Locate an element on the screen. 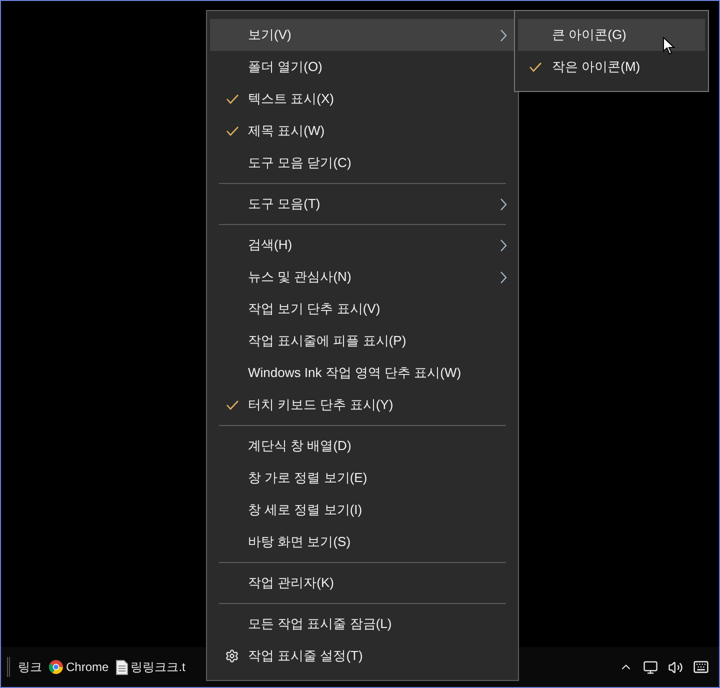 This screenshot has width=720, height=688. menu-item: 제목 표시(W) is located at coordinates (362, 131).